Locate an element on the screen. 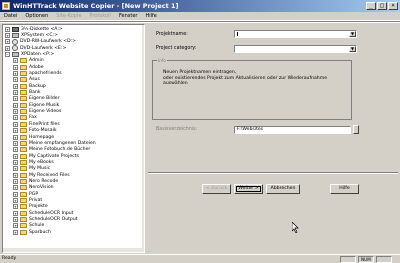 The width and height of the screenshot is (400, 263). menu-optionen: Optionen is located at coordinates (36, 16).